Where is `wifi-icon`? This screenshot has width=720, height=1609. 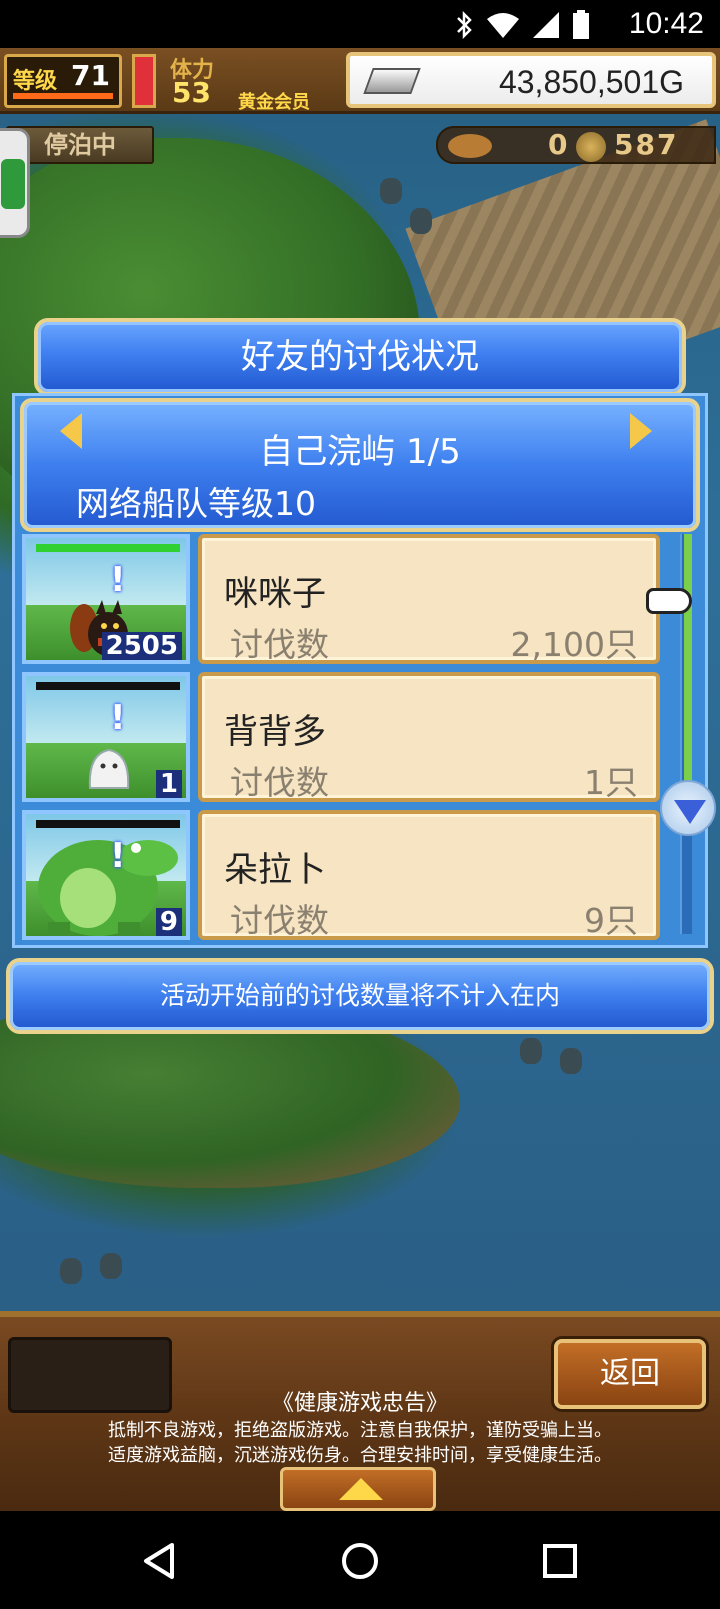
wifi-icon is located at coordinates (503, 25).